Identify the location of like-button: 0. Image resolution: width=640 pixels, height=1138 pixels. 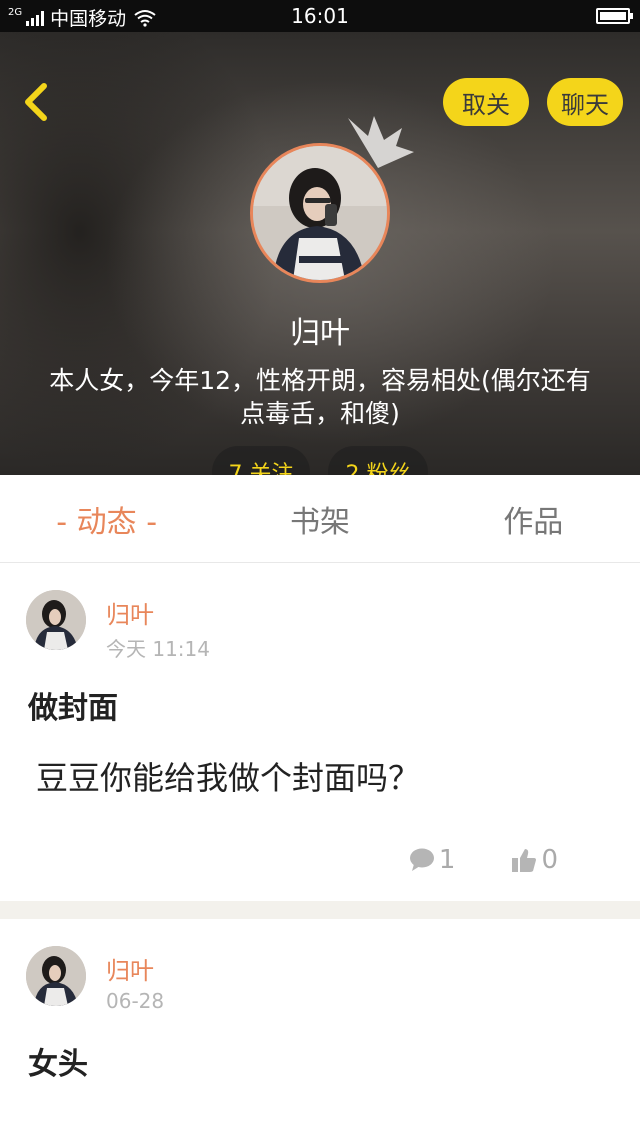
(534, 860).